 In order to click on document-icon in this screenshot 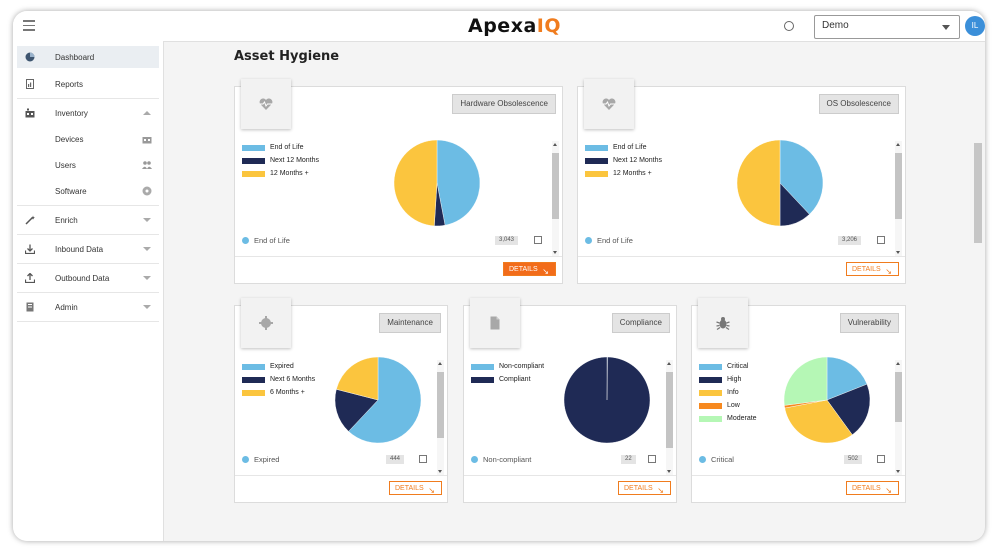, I will do `click(495, 323)`.